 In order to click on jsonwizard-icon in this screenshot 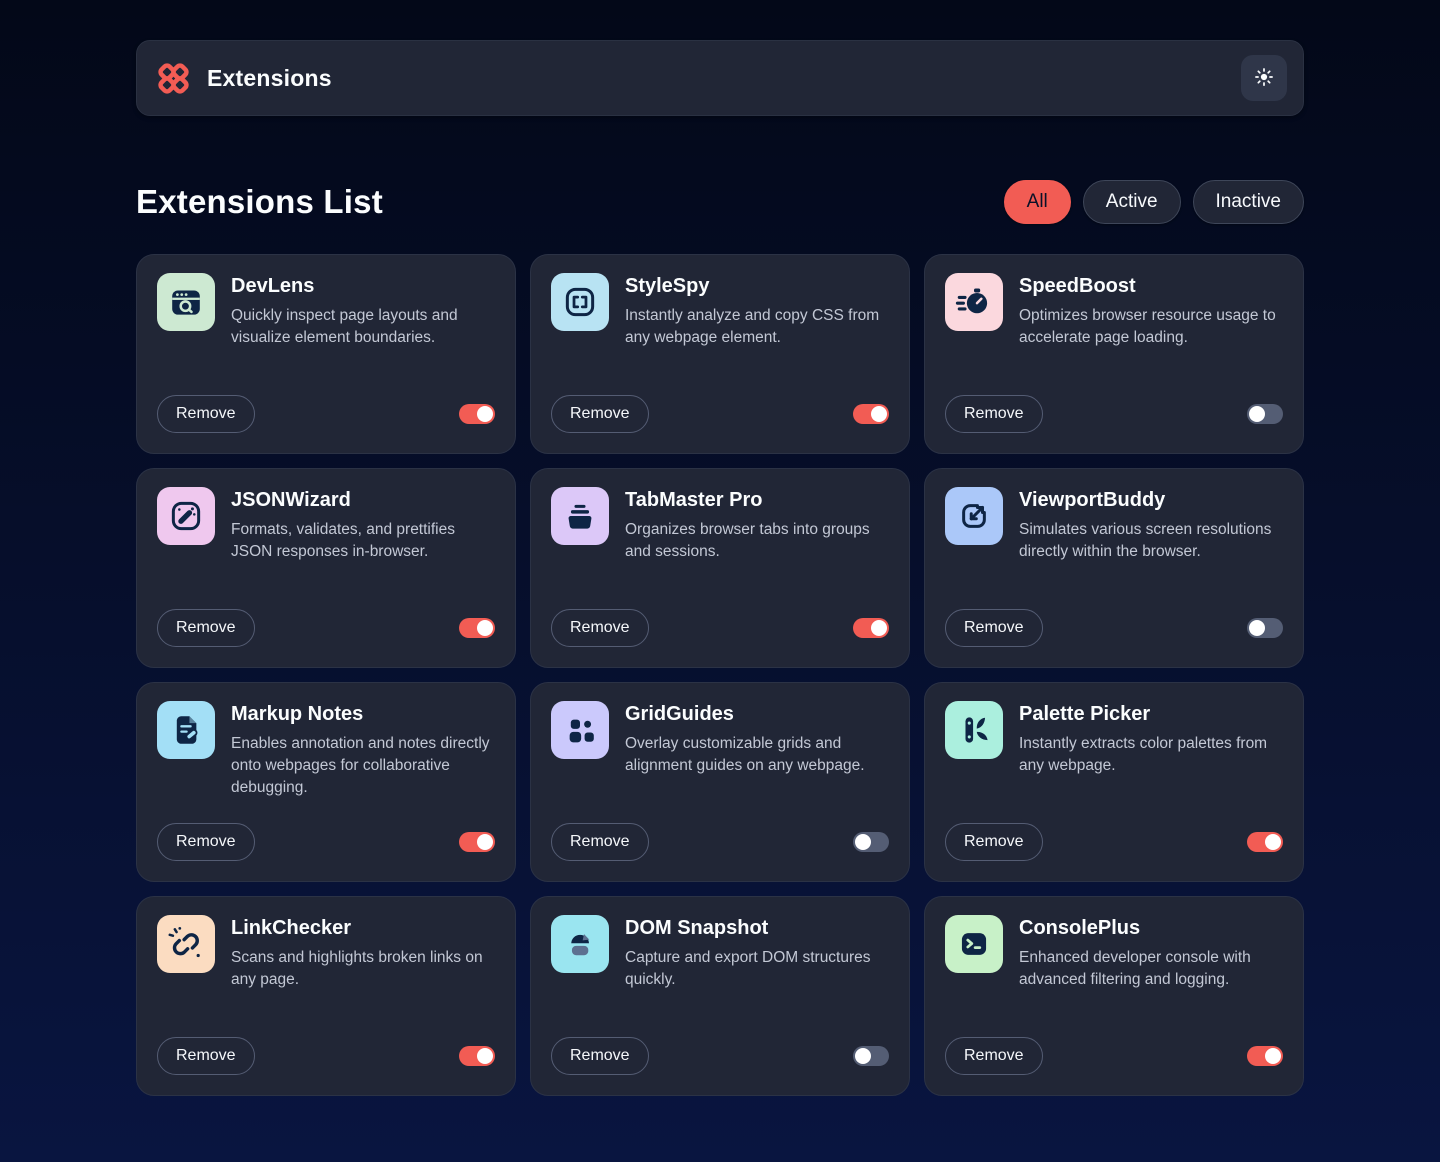, I will do `click(186, 516)`.